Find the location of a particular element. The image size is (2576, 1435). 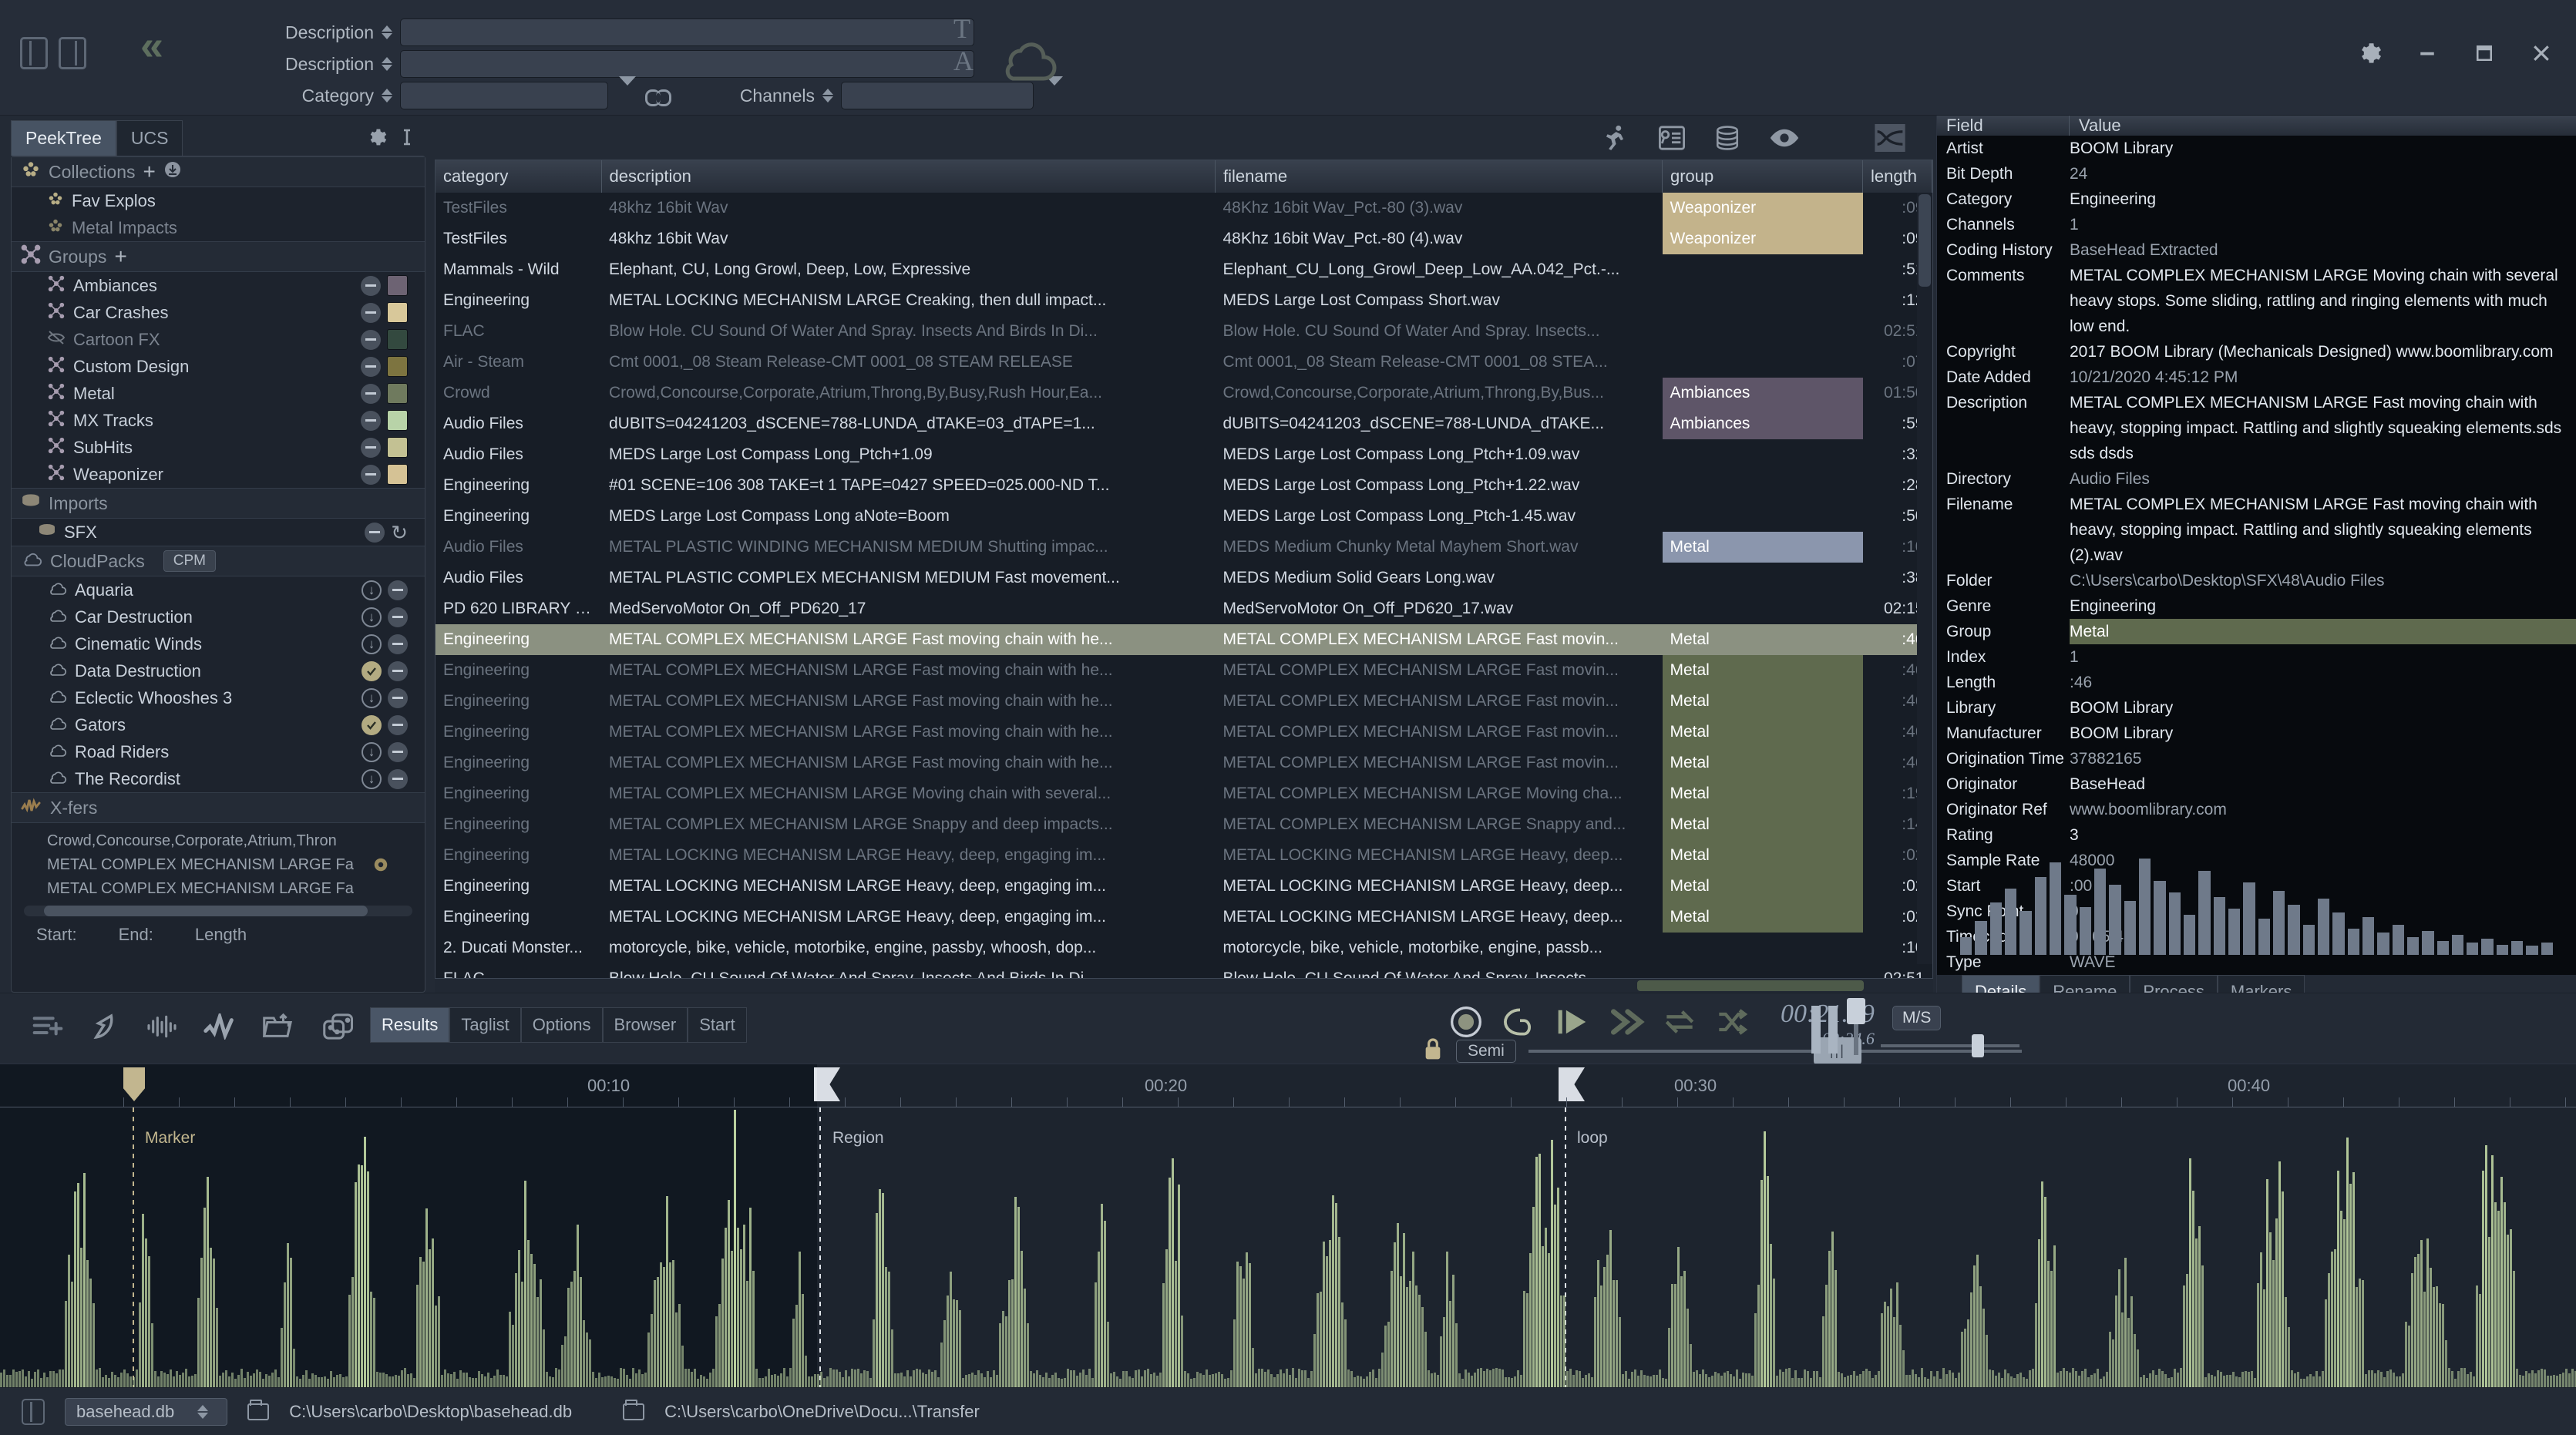

channels-dropdown-icon is located at coordinates (1054, 91).